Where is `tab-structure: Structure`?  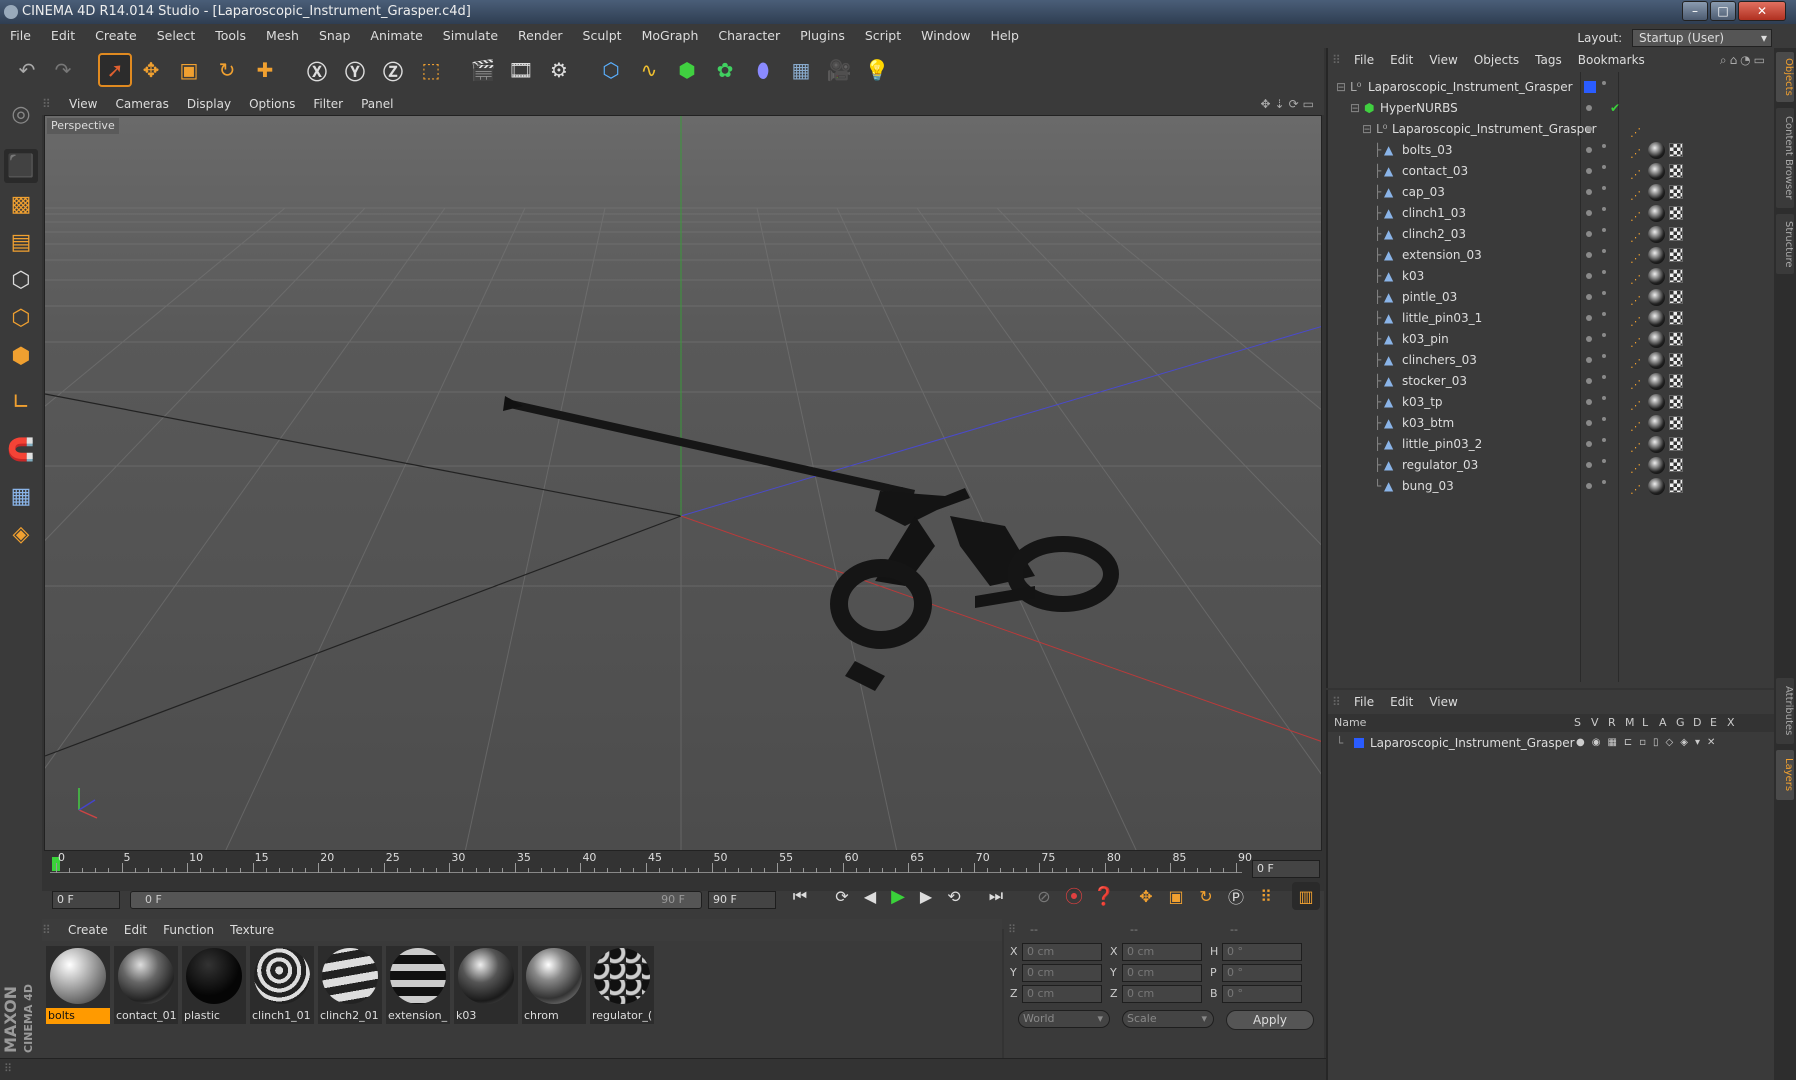
tab-structure: Structure is located at coordinates (1785, 244).